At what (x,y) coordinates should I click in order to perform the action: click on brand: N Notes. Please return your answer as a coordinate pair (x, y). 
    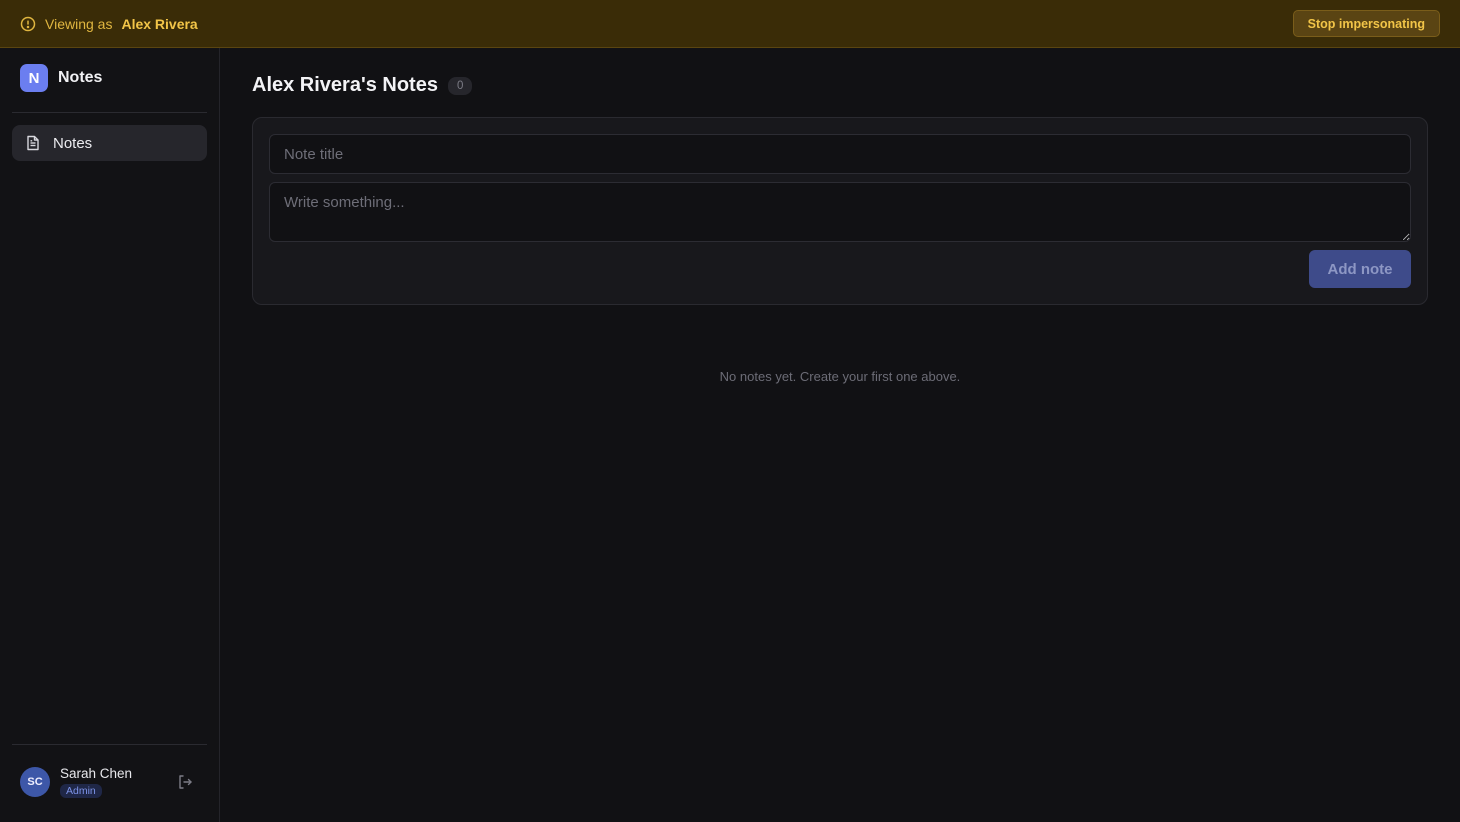
    Looking at the image, I should click on (61, 78).